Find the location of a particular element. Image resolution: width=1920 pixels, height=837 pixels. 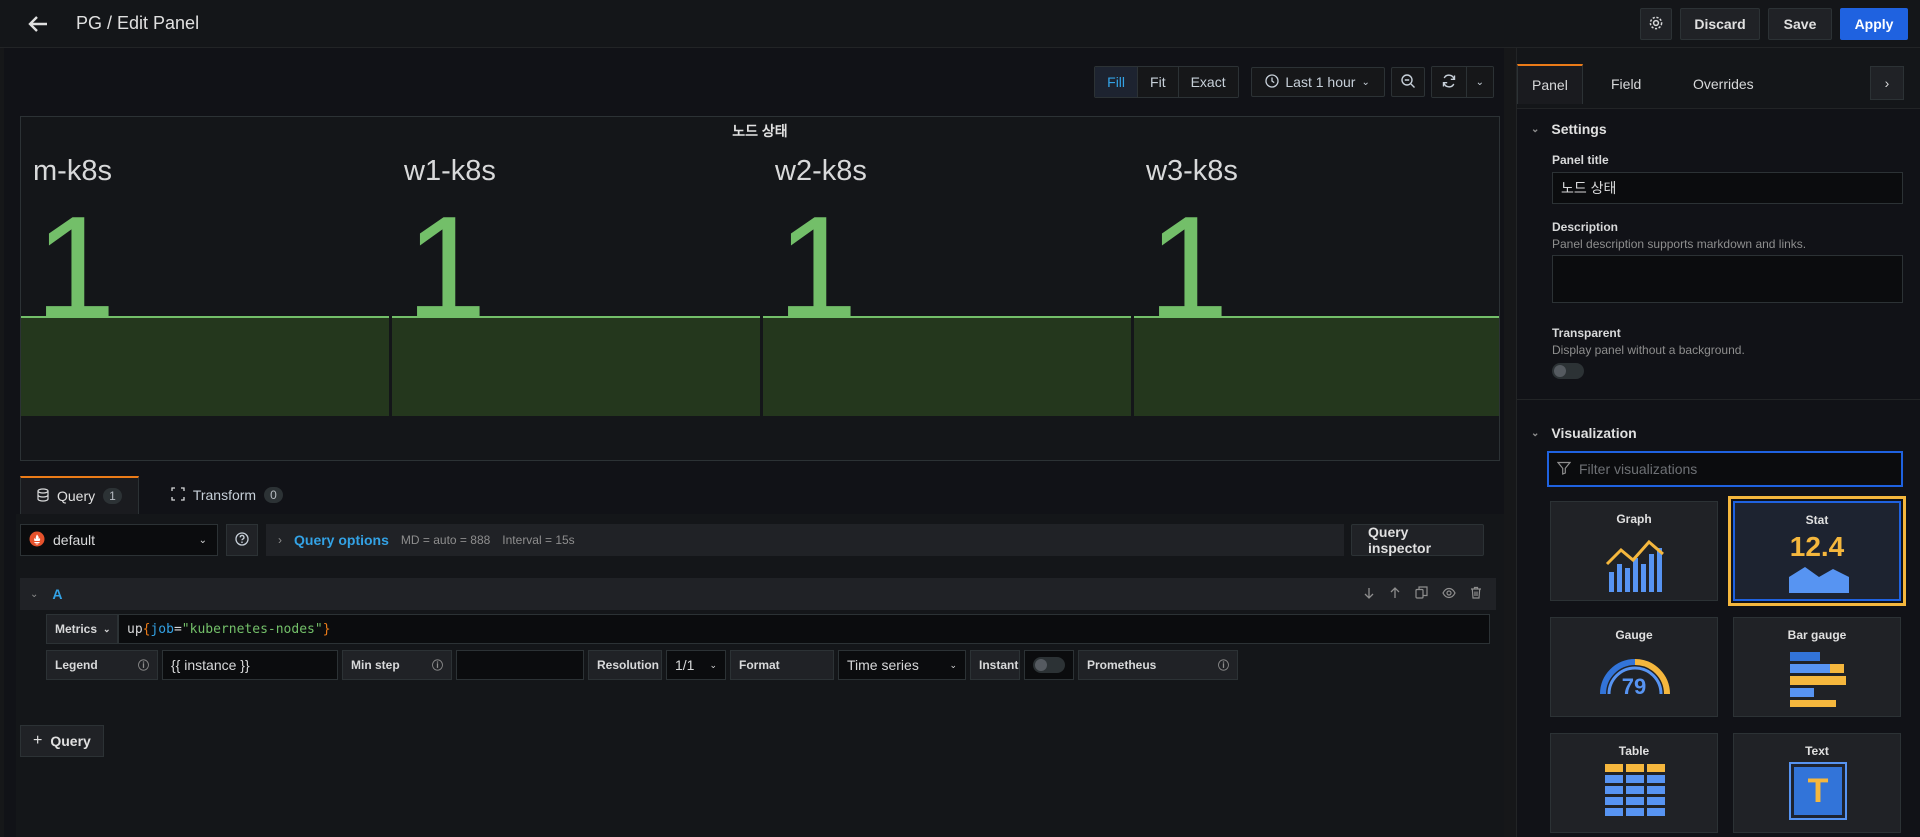

chevron-right-icon: › is located at coordinates (1887, 83).